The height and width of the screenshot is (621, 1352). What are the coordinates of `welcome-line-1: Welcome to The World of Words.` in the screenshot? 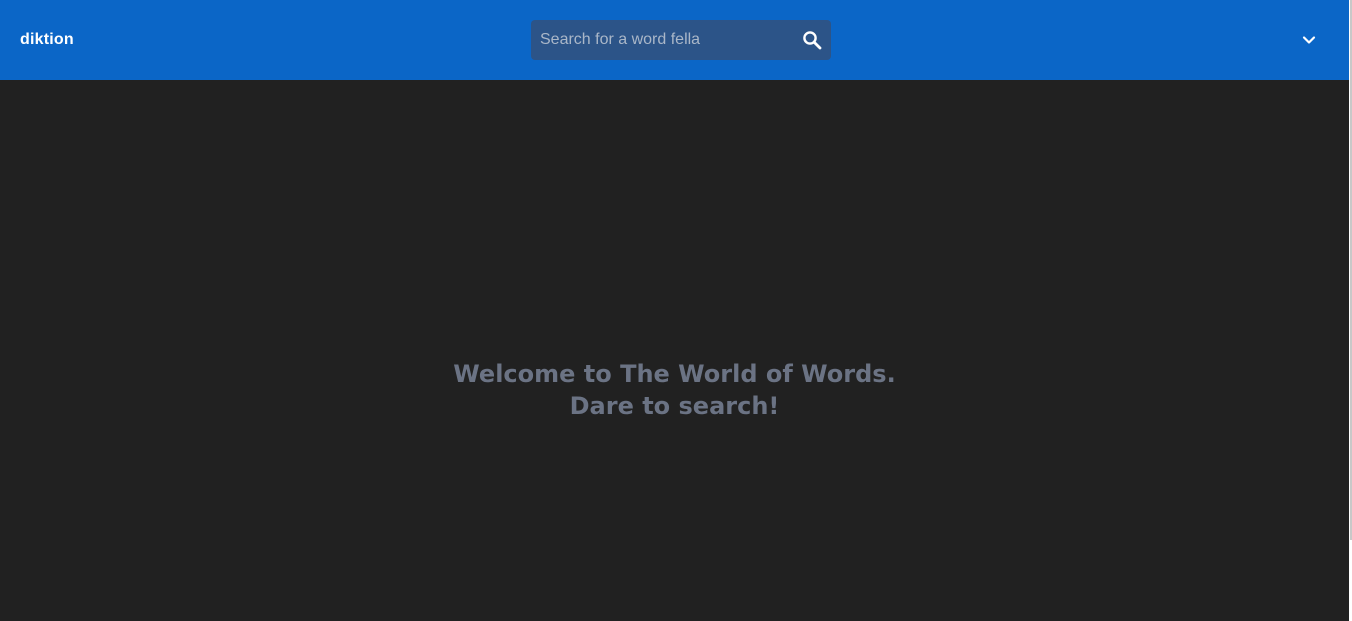 It's located at (674, 374).